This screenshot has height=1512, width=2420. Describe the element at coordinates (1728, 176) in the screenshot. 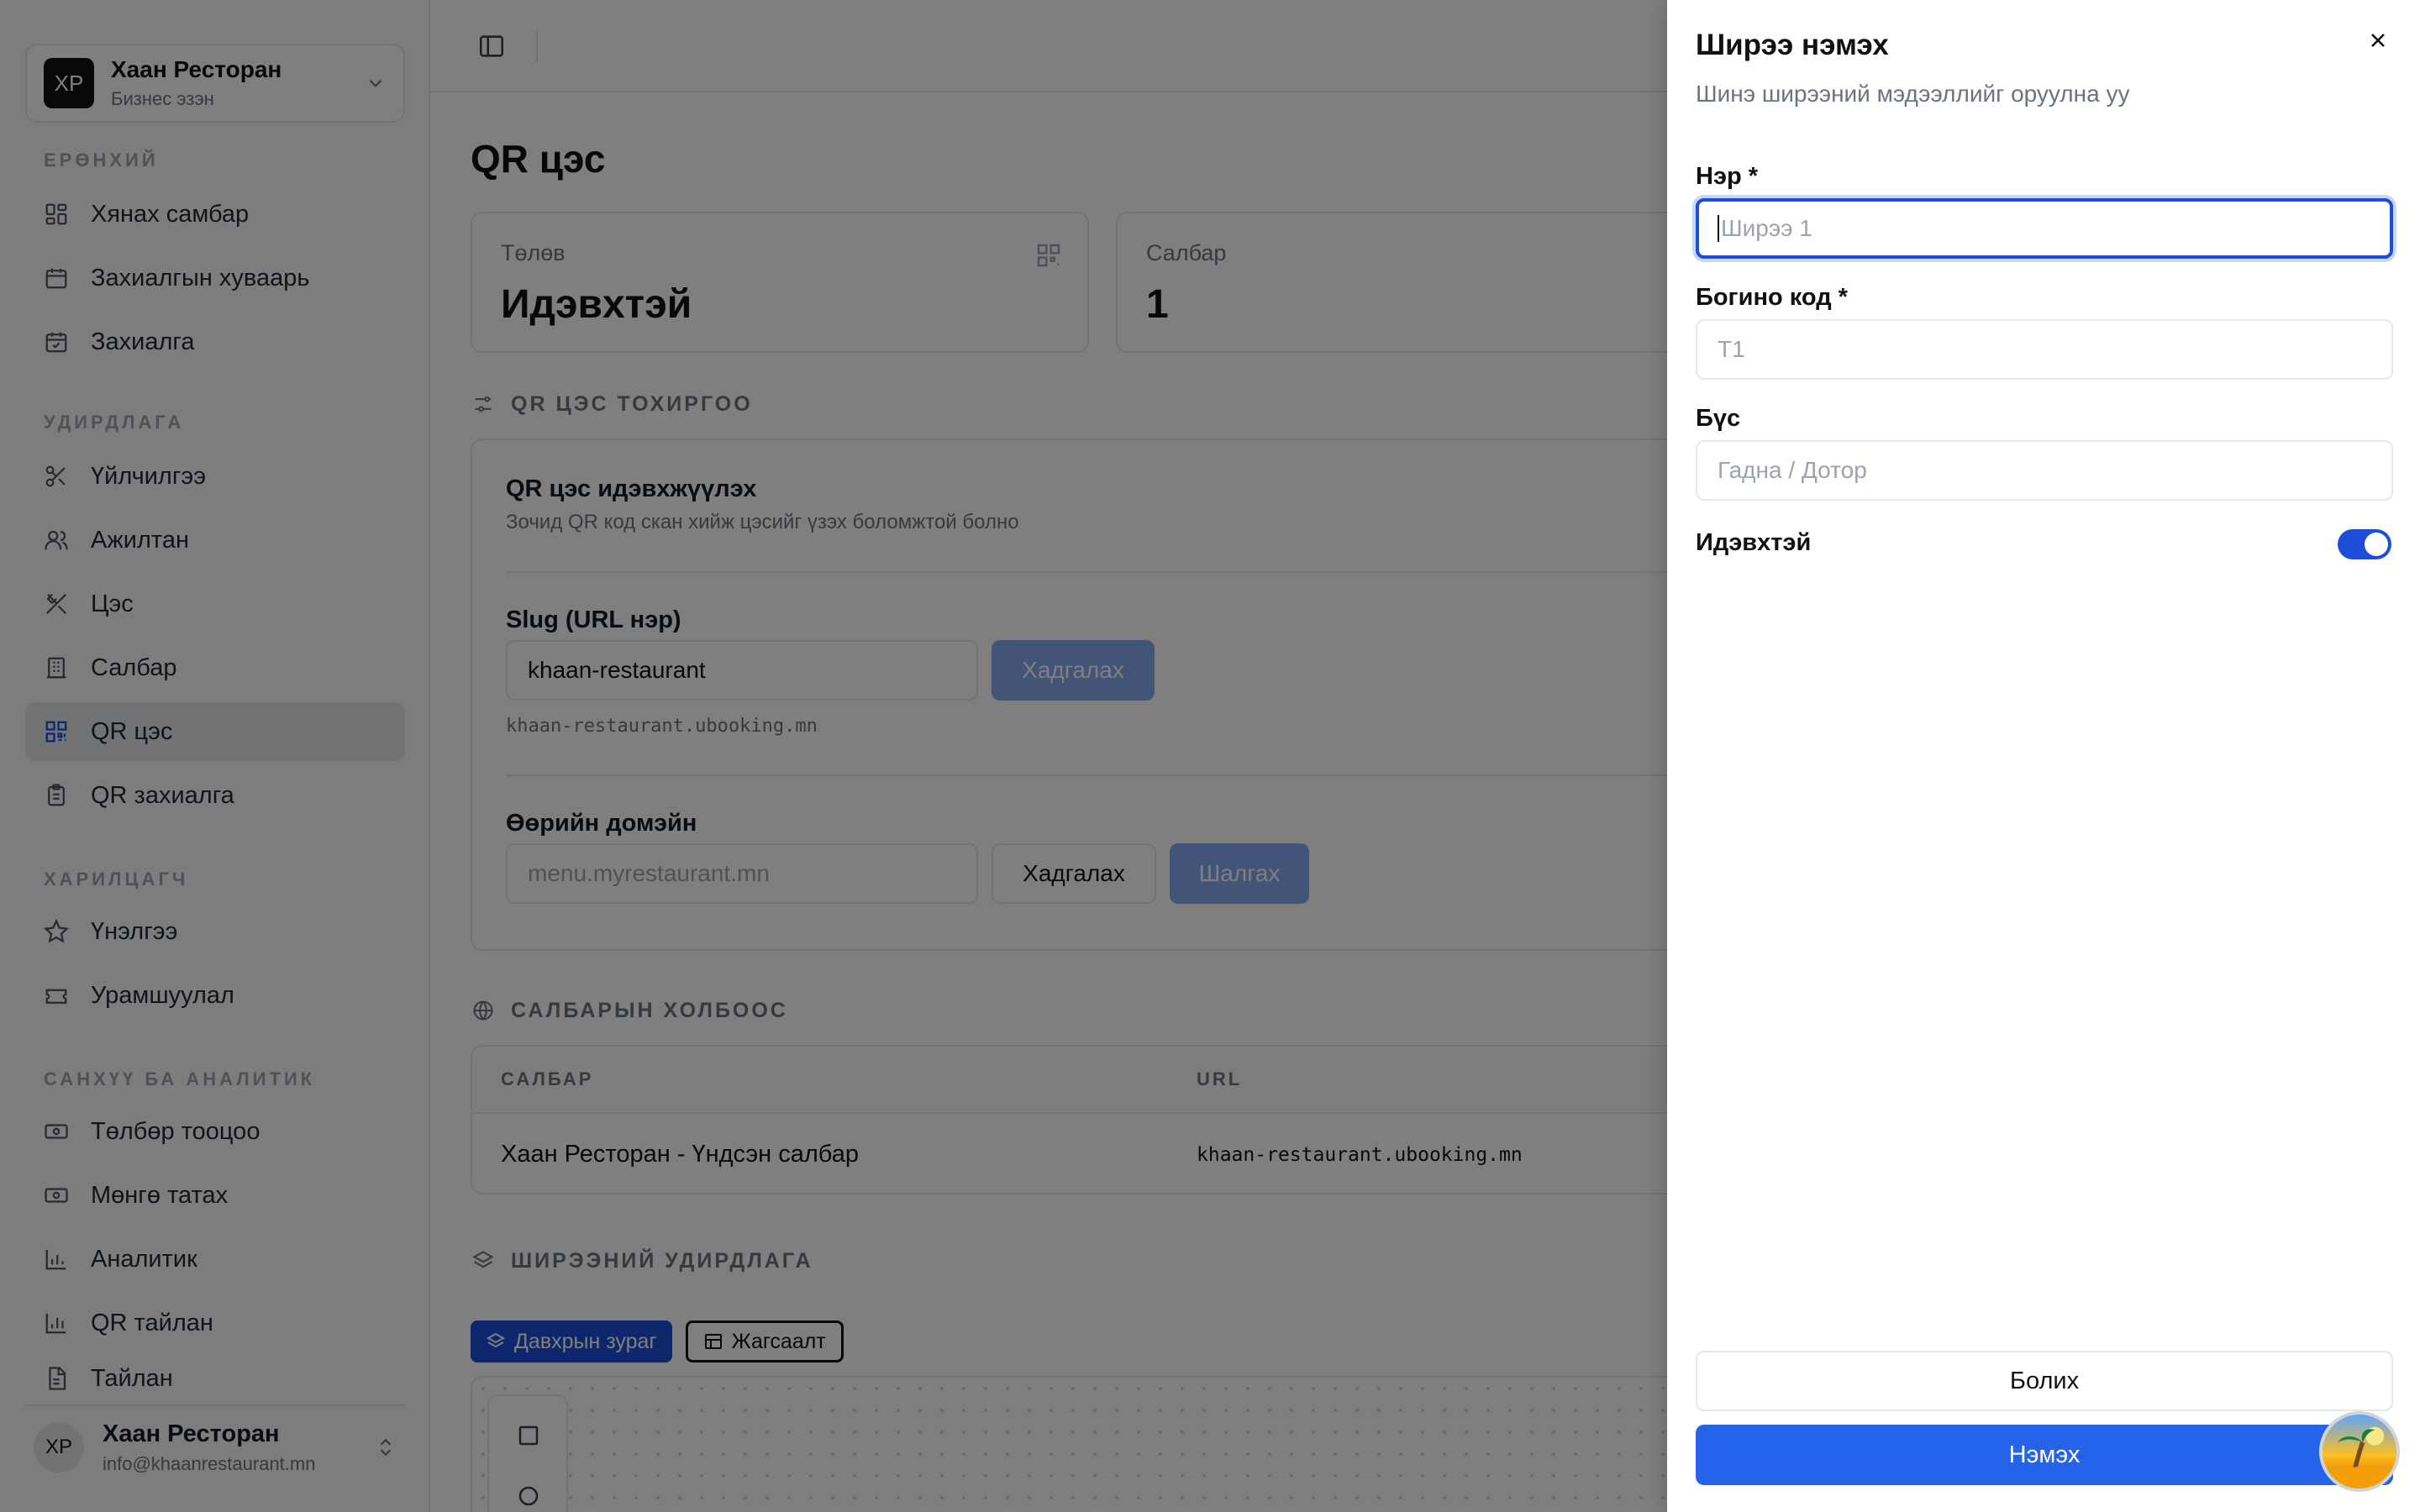

I see `name-label: Нэр *` at that location.